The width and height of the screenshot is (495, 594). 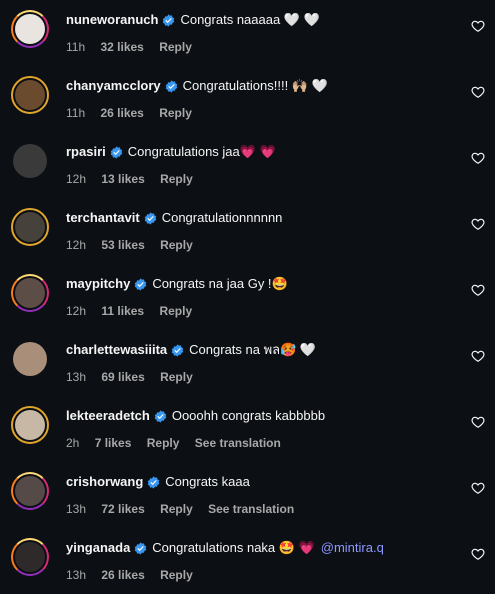 I want to click on comment-text: Congratulations jaa💗 💗, so click(x=201, y=151).